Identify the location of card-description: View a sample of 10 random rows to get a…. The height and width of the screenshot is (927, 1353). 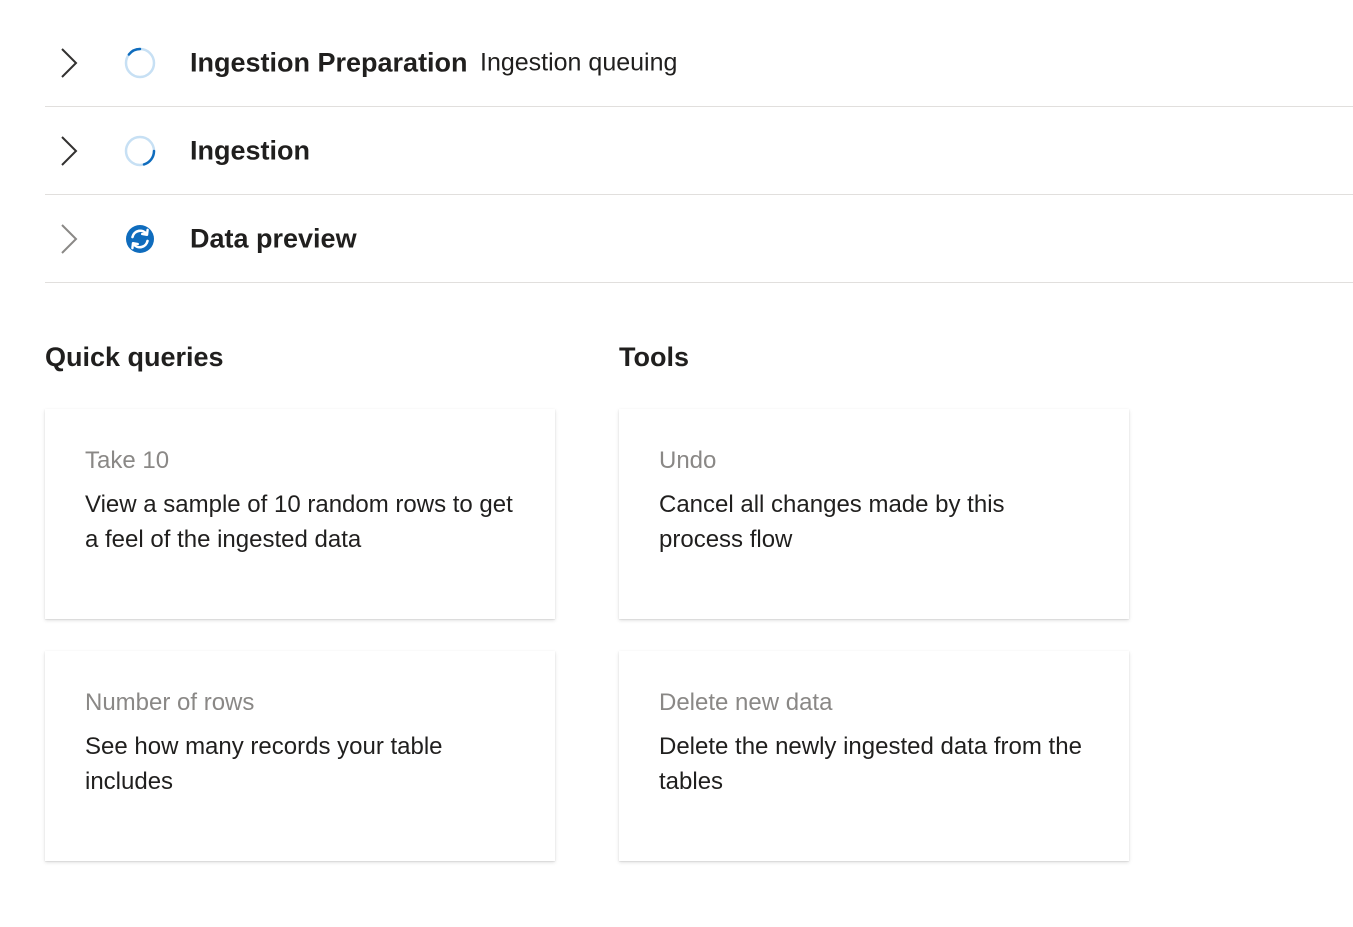
(299, 522).